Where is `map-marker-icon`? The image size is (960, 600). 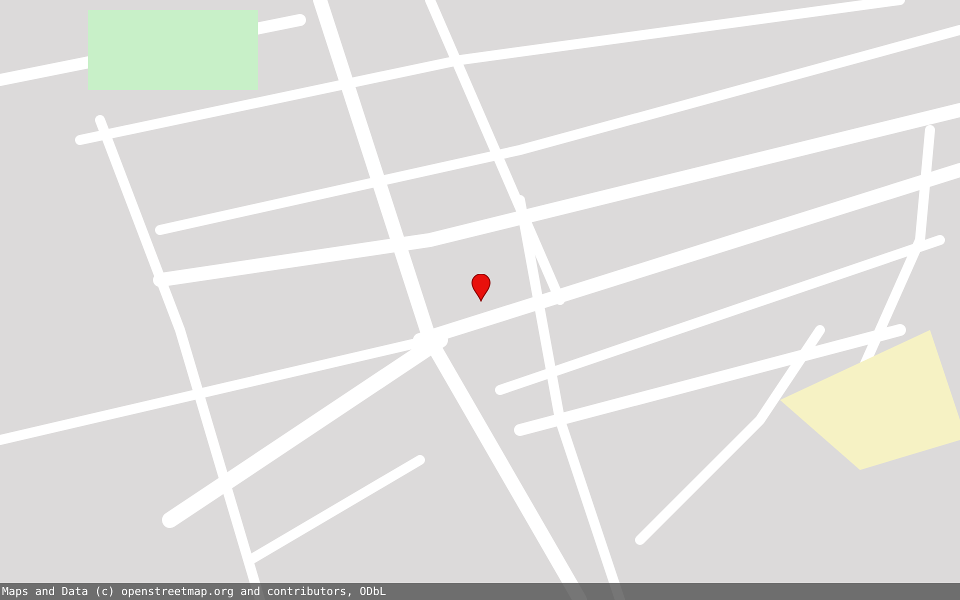 map-marker-icon is located at coordinates (481, 288).